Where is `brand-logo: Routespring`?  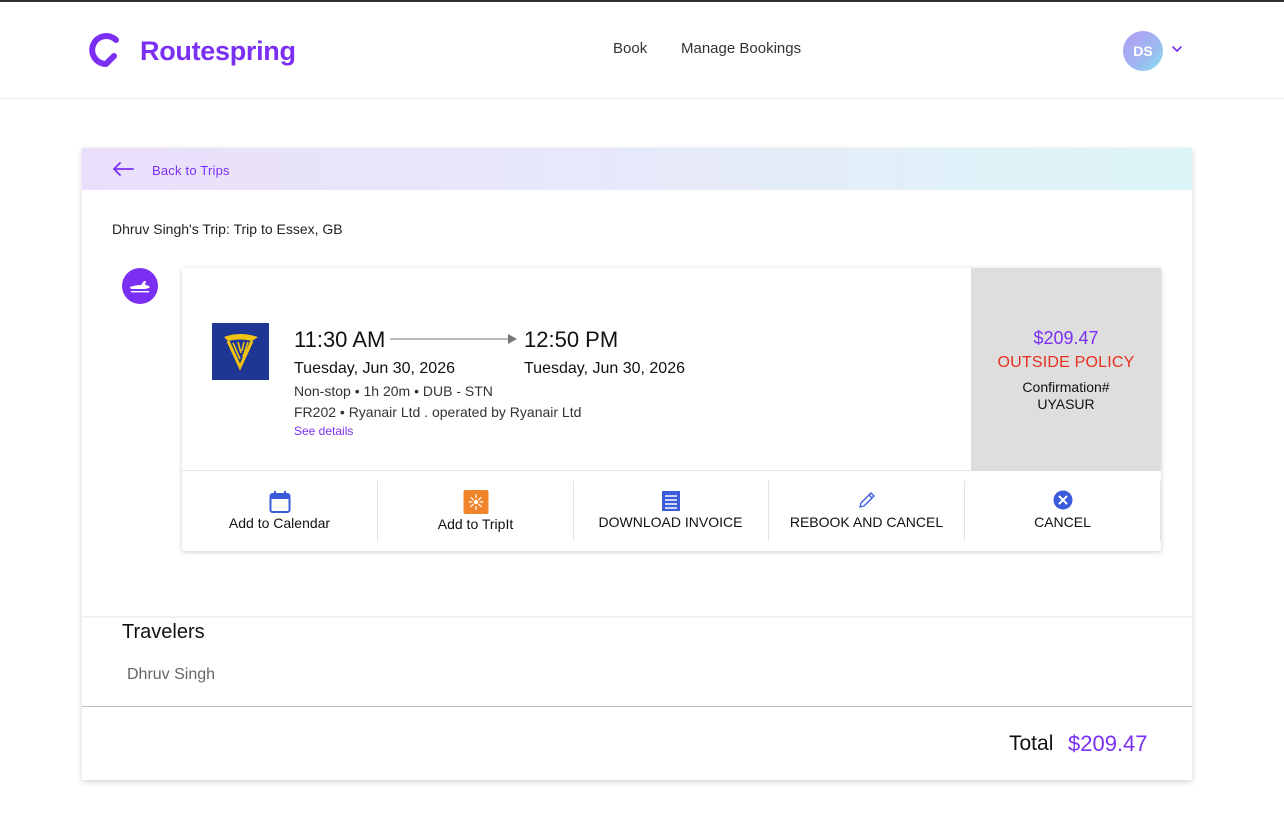
brand-logo: Routespring is located at coordinates (191, 51).